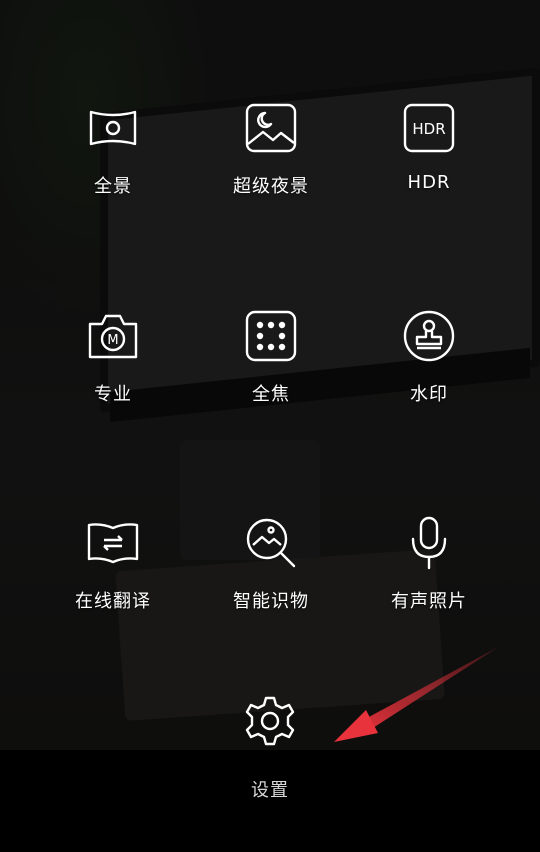 The width and height of the screenshot is (540, 852). What do you see at coordinates (429, 336) in the screenshot?
I see `watermark-stamp-icon` at bounding box center [429, 336].